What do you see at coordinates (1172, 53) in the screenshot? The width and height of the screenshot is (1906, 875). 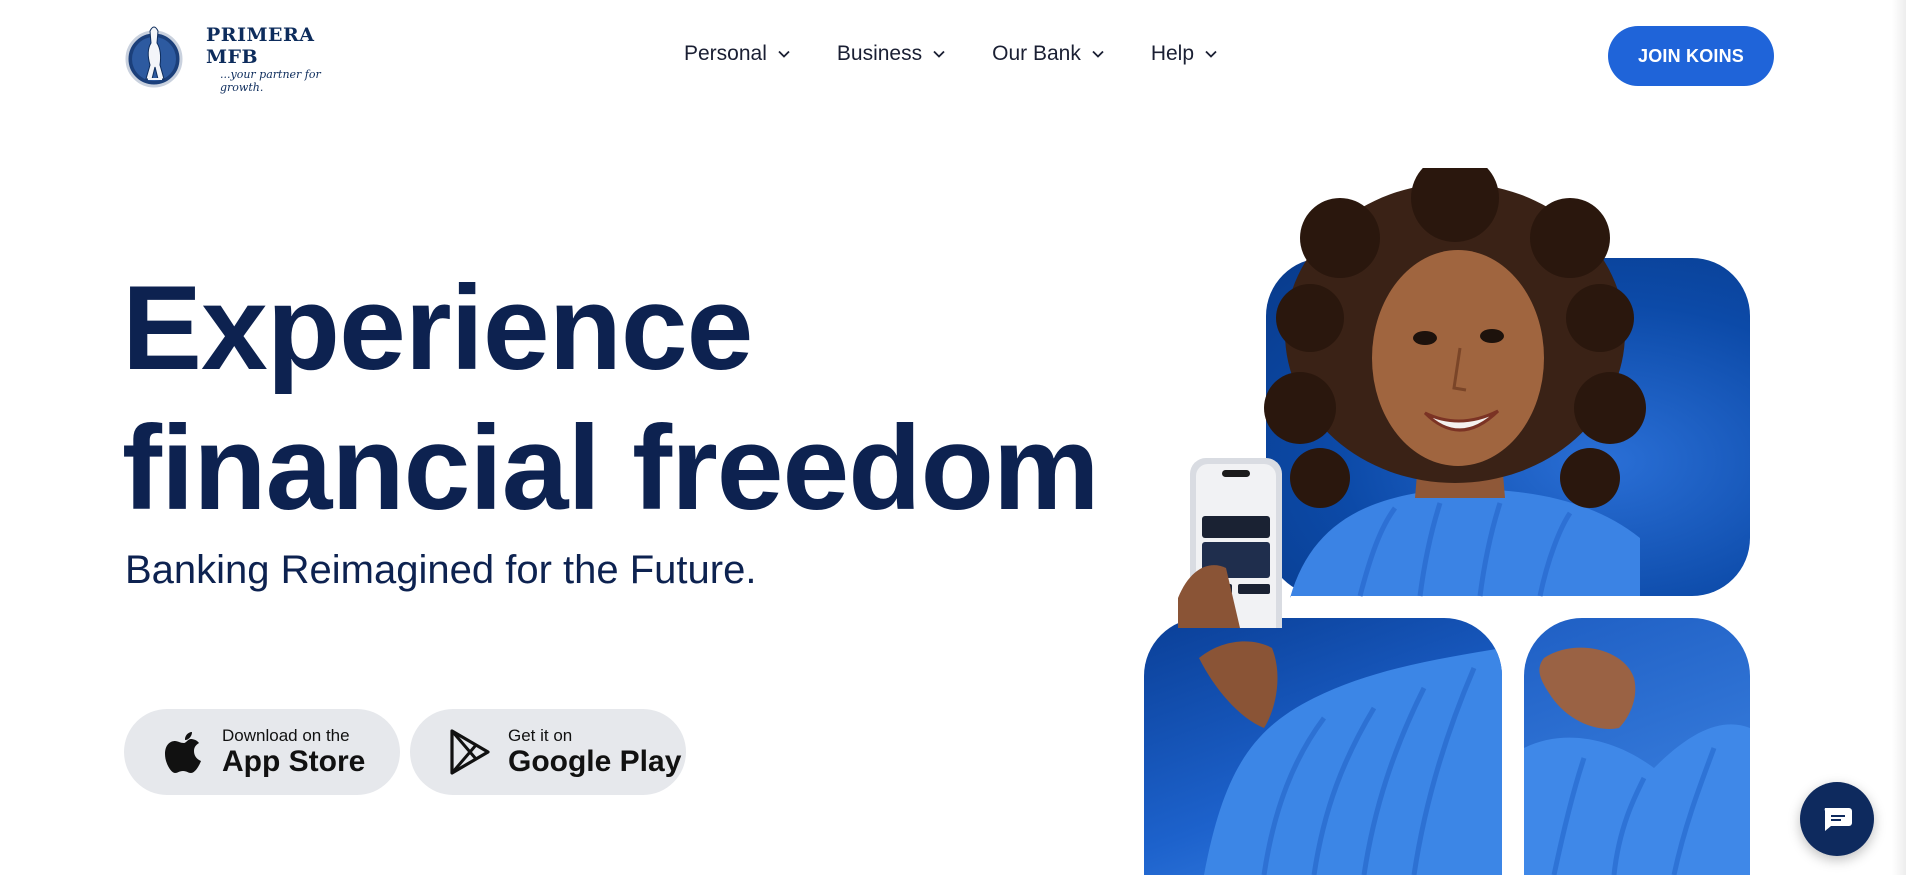 I see `nav-help-label: Help` at bounding box center [1172, 53].